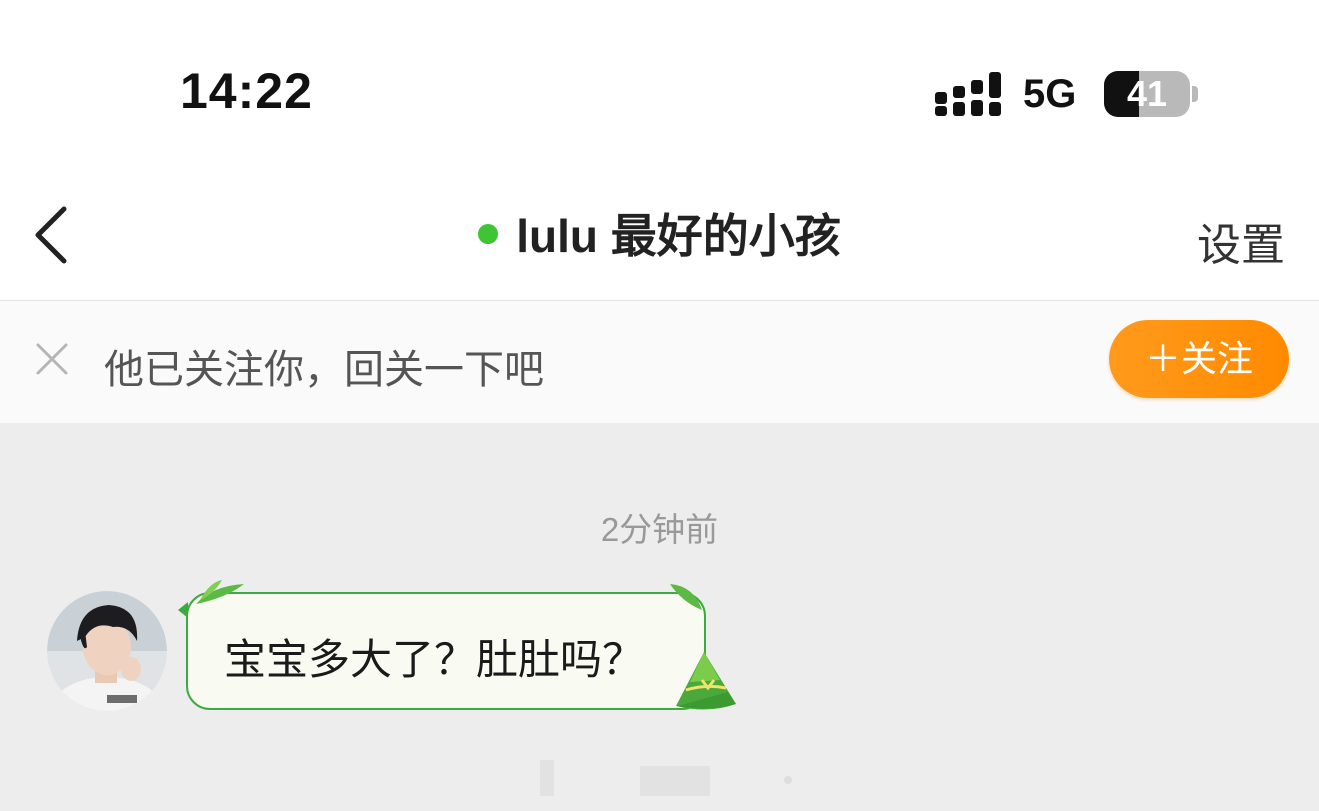  Describe the element at coordinates (678, 236) in the screenshot. I see `chat-title: lulu 最好的小孩` at that location.